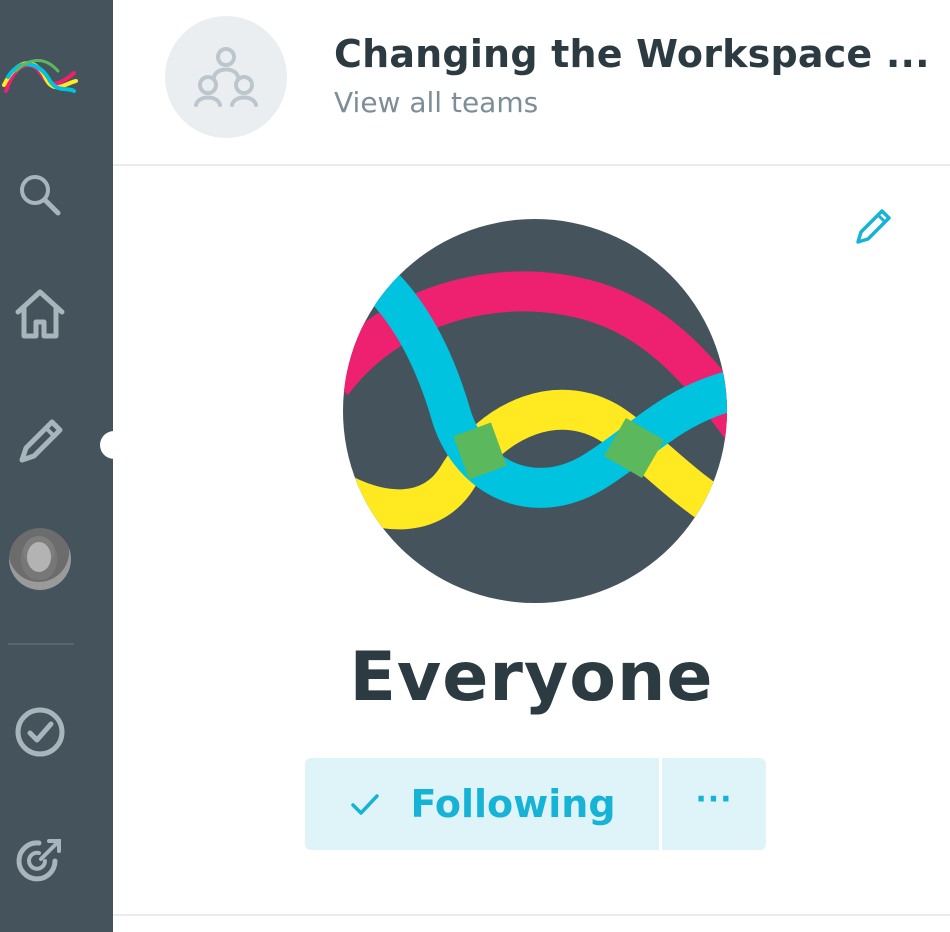 The image size is (950, 932). Describe the element at coordinates (531, 677) in the screenshot. I see `team-name: Everyone` at that location.